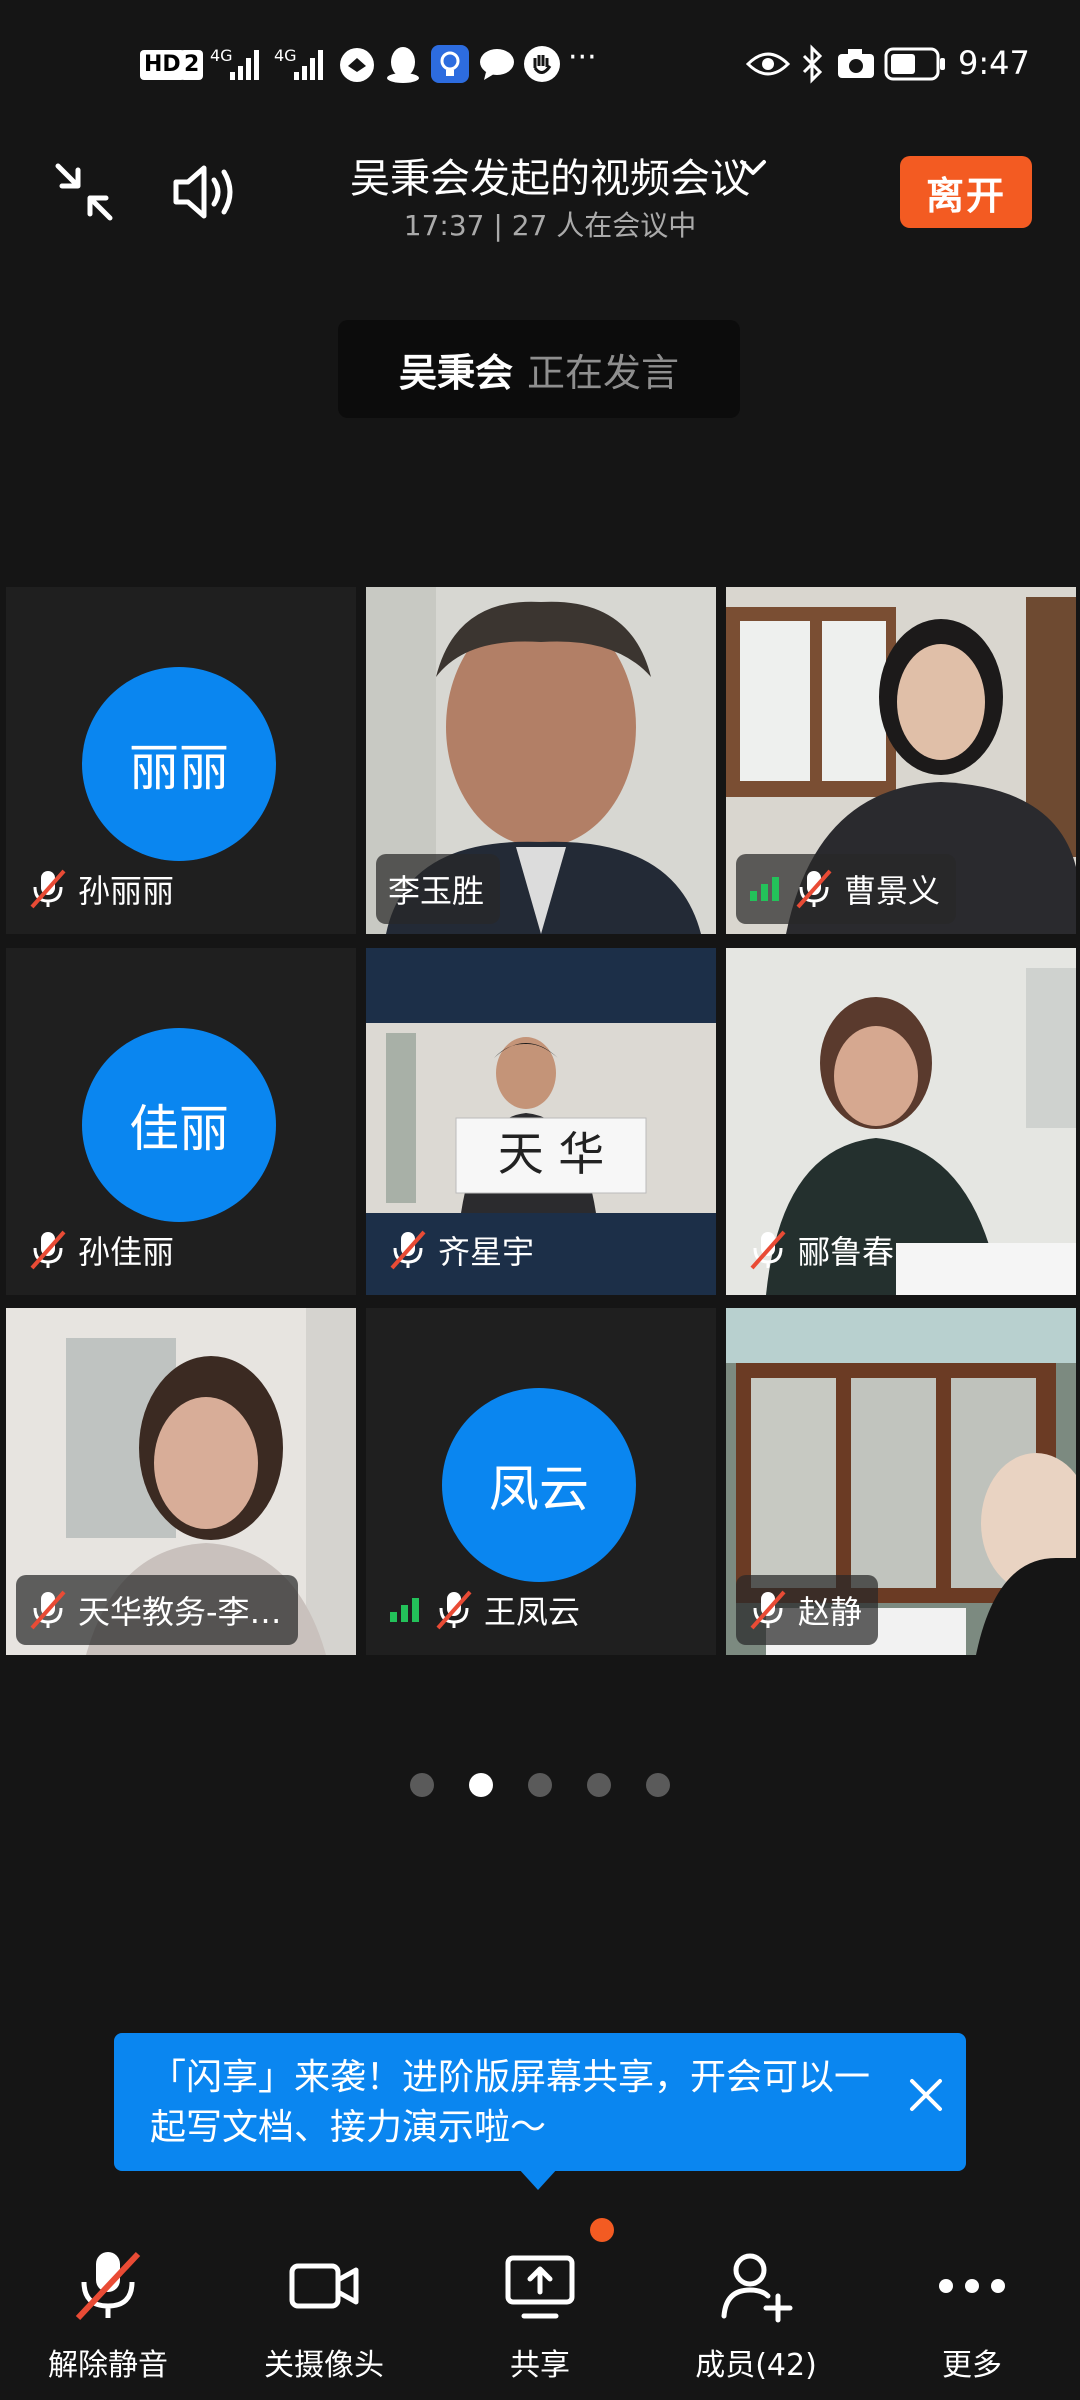  I want to click on members-button: 成员(42), so click(756, 2306).